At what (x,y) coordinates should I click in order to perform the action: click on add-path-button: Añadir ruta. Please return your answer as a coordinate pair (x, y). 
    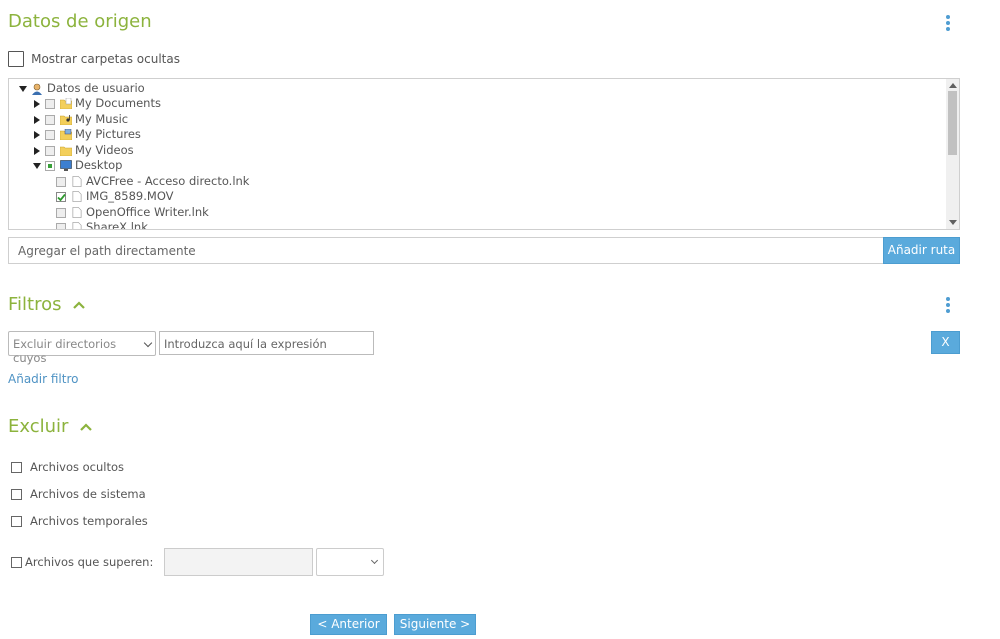
    Looking at the image, I should click on (921, 250).